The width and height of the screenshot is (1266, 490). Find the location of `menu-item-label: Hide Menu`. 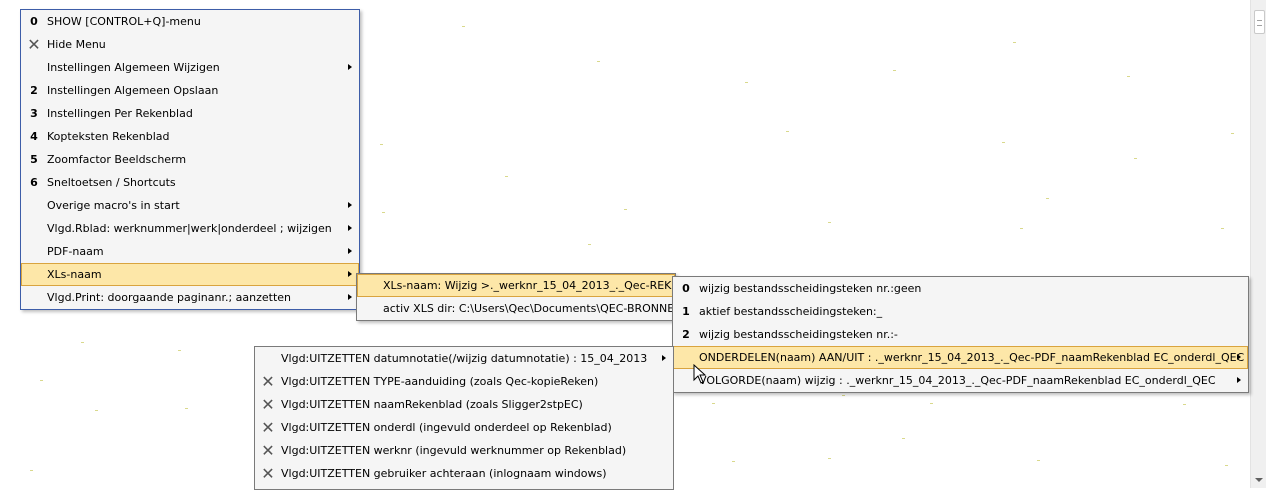

menu-item-label: Hide Menu is located at coordinates (76, 44).